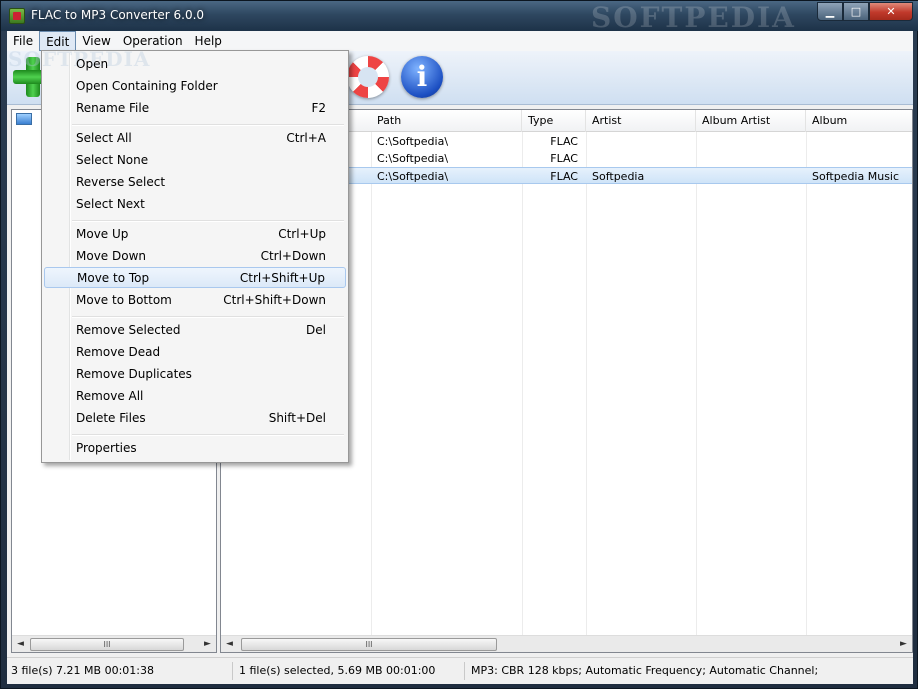  I want to click on menu-item-label: Remove Selected, so click(128, 330).